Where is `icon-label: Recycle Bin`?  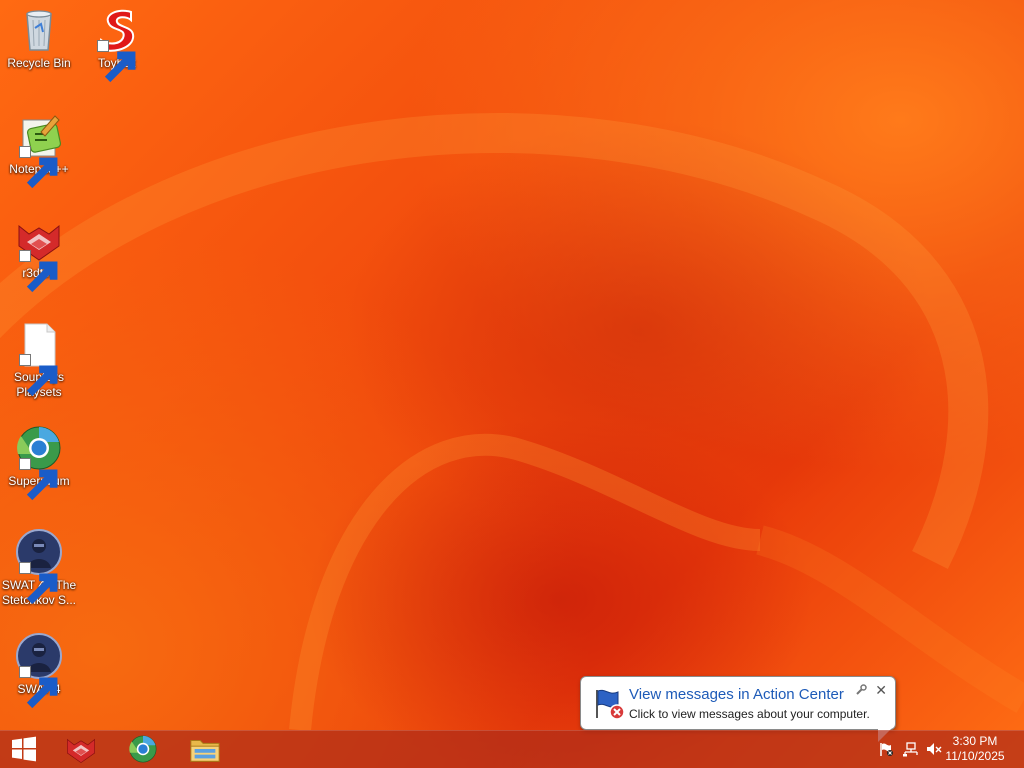
icon-label: Recycle Bin is located at coordinates (39, 63).